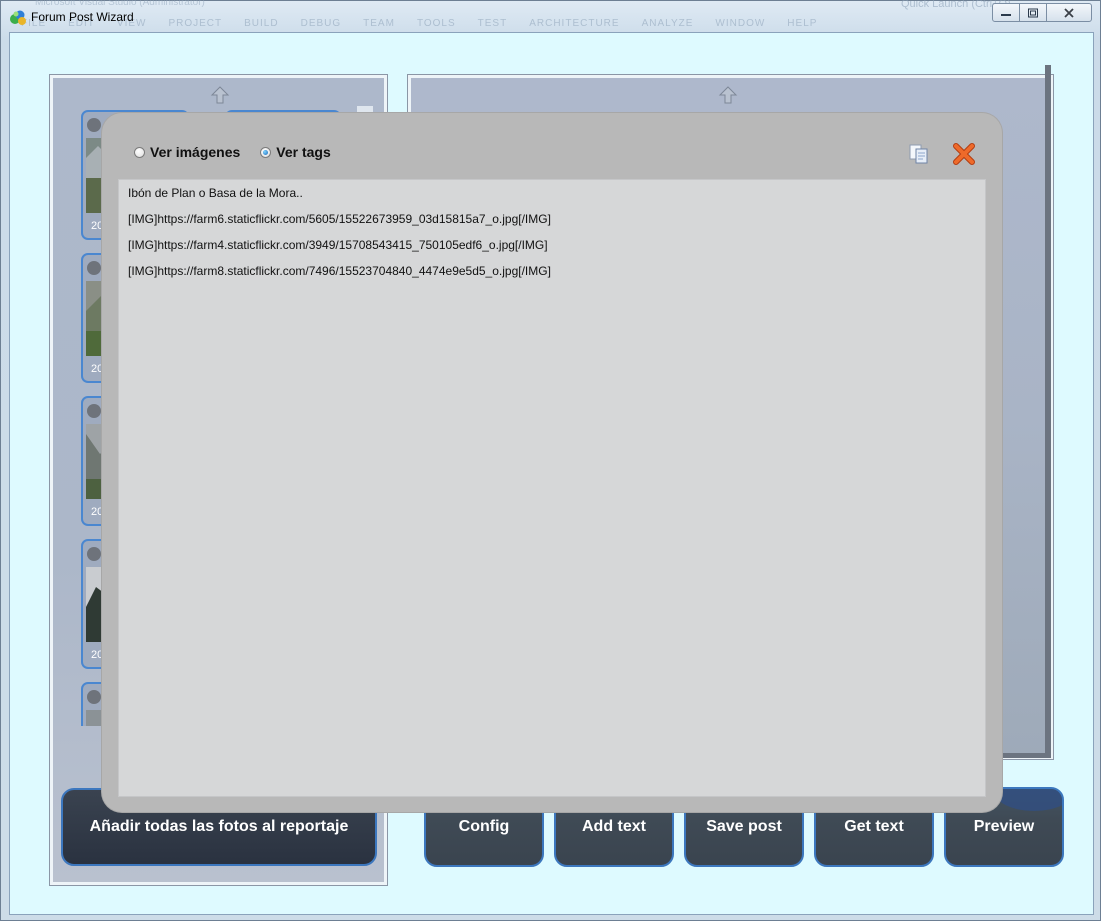 The height and width of the screenshot is (921, 1101). I want to click on window-close-button, so click(1069, 12).